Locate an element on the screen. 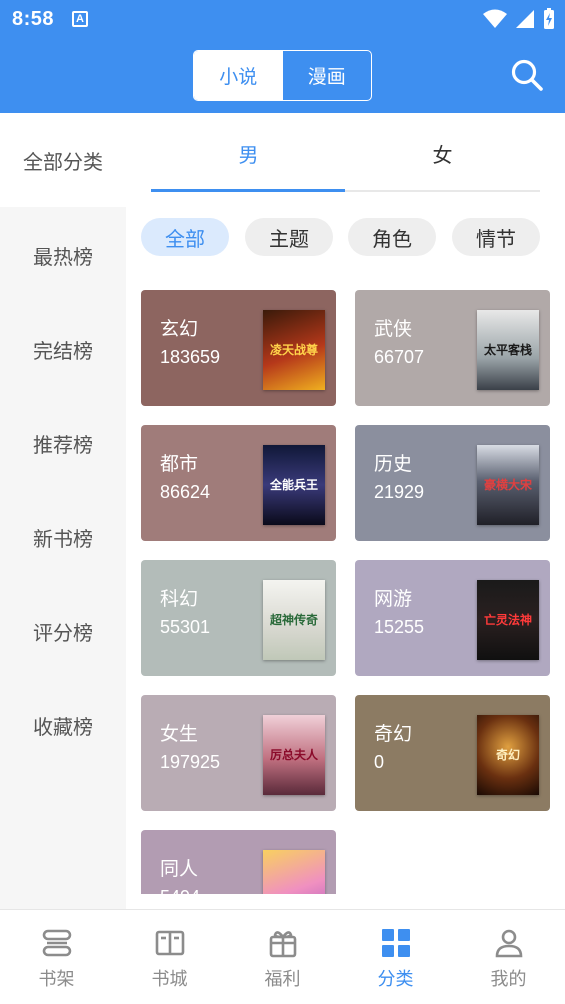 This screenshot has height=1004, width=565. category-count: 15255 is located at coordinates (399, 627).